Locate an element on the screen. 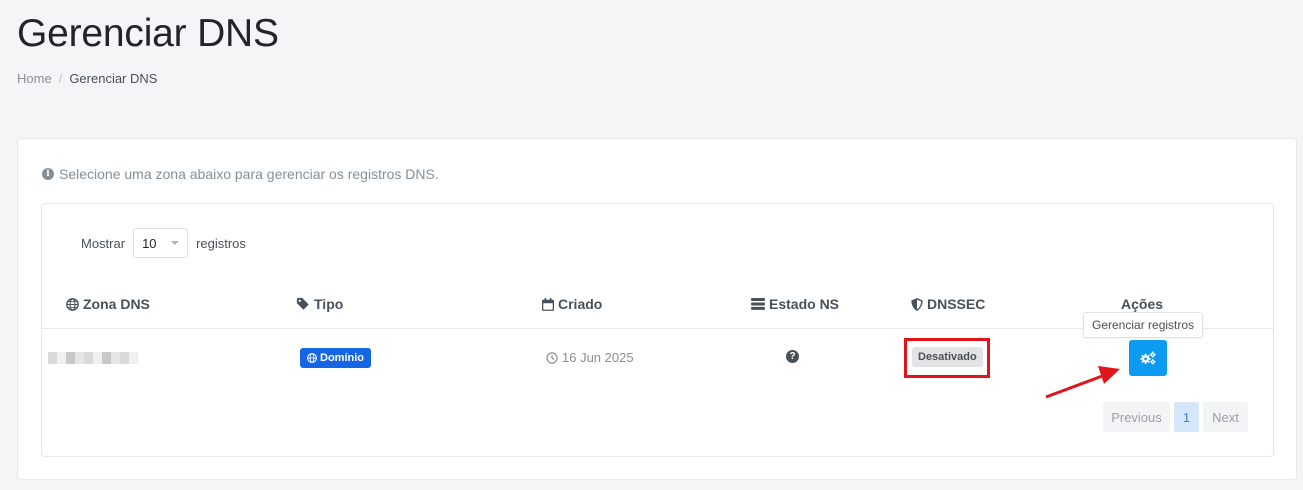  header-criado: Criado is located at coordinates (572, 304).